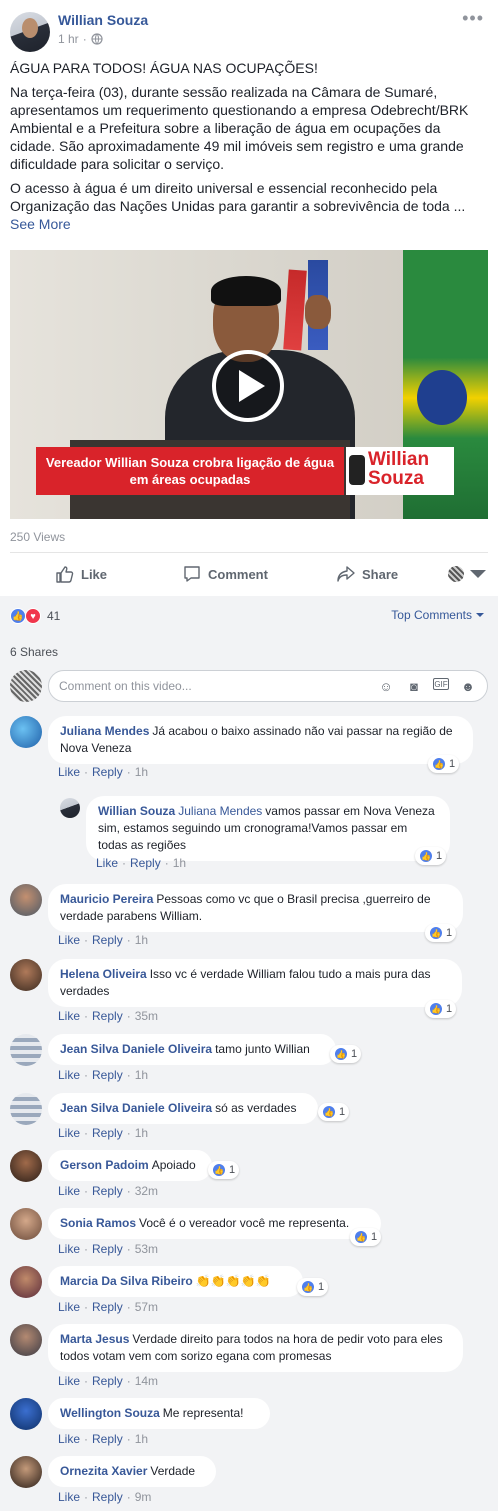  Describe the element at coordinates (478, 574) in the screenshot. I see `chevron-down-icon` at that location.